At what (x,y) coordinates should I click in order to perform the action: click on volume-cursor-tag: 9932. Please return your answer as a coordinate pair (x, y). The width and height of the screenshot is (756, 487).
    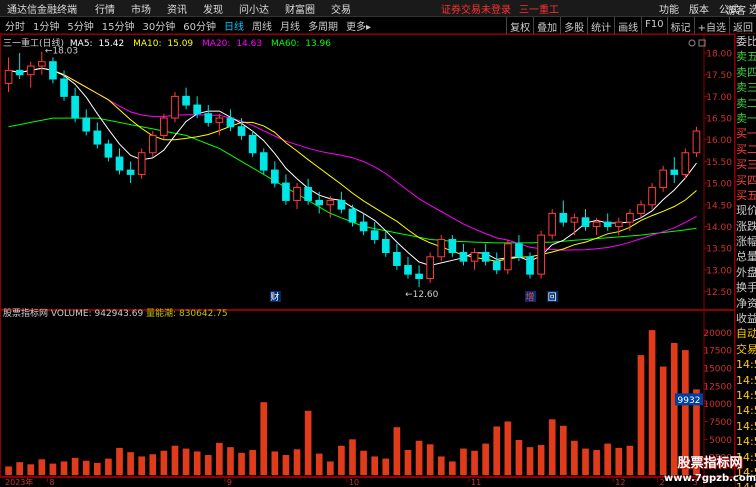
    Looking at the image, I should click on (689, 401).